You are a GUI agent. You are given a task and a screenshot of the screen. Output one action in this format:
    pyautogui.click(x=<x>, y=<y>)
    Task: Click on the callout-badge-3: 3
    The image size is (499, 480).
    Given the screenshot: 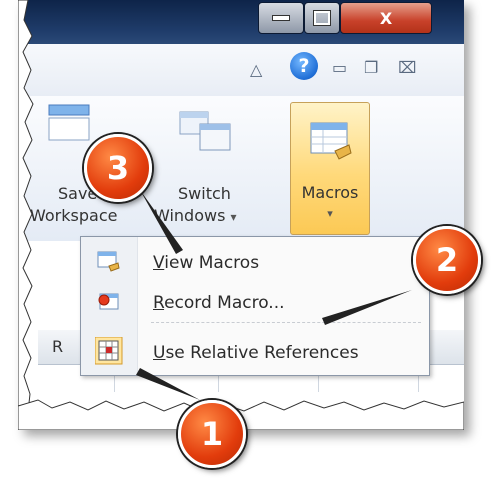 What is the action you would take?
    pyautogui.click(x=118, y=168)
    